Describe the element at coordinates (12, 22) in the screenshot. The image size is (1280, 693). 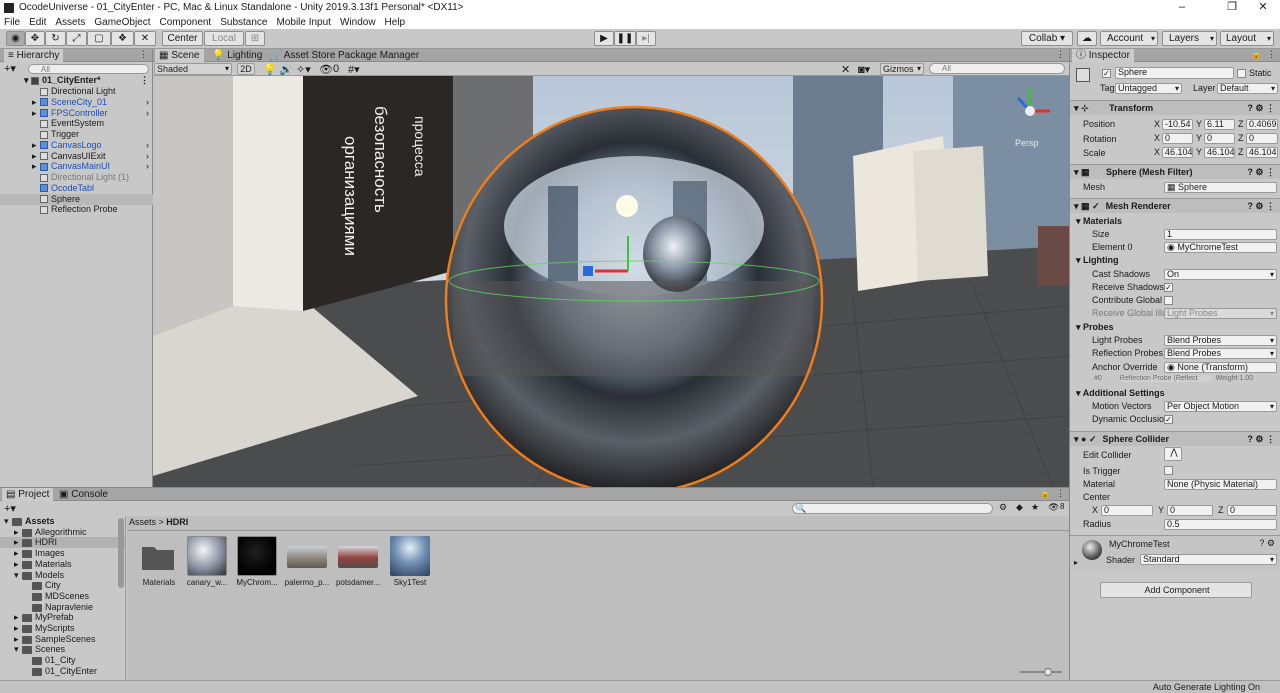
I see `menu-file: File` at that location.